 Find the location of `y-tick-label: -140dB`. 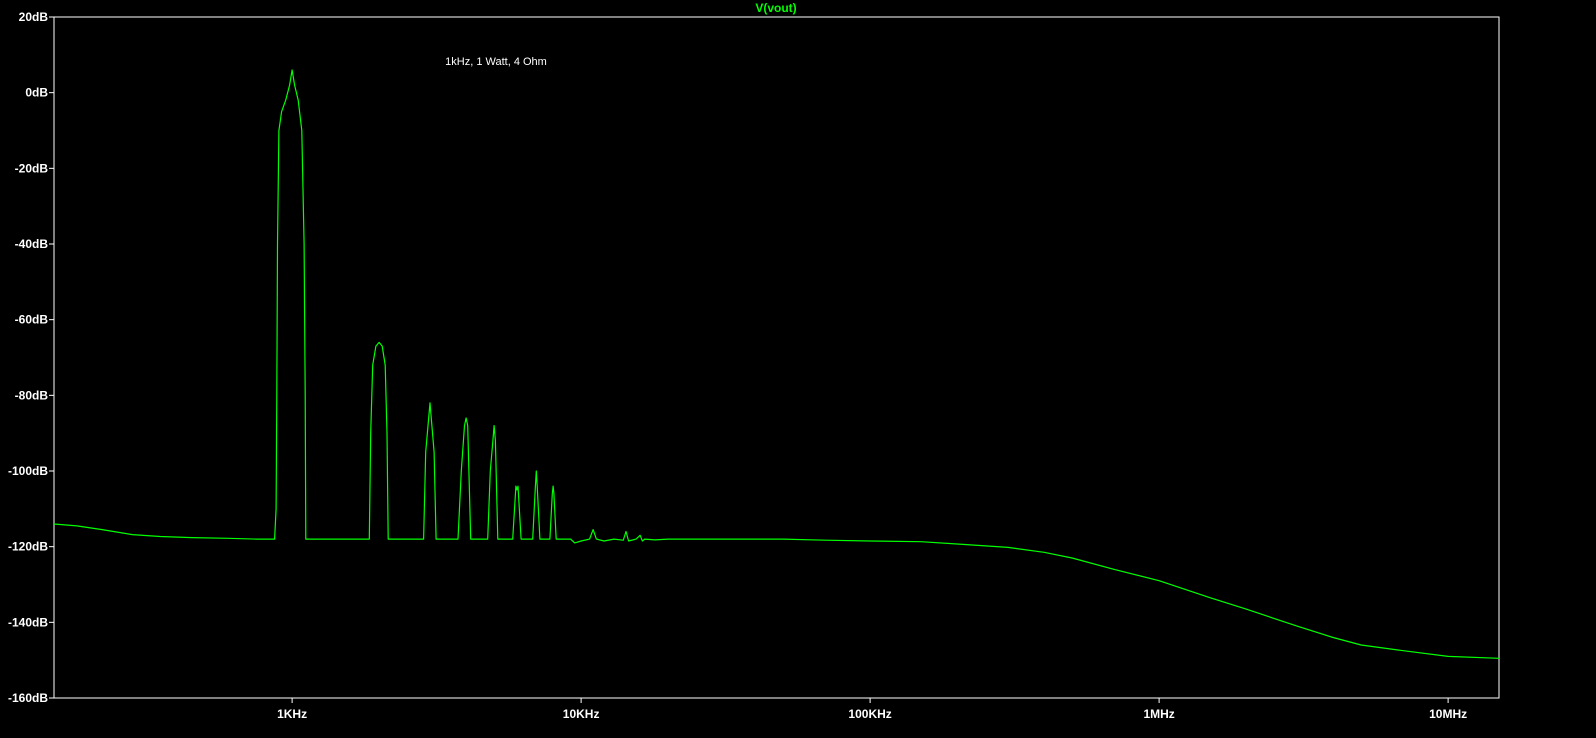

y-tick-label: -140dB is located at coordinates (28, 622).